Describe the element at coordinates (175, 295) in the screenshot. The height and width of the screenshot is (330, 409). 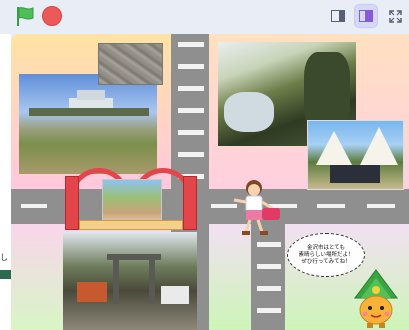
I see `white-sign` at that location.